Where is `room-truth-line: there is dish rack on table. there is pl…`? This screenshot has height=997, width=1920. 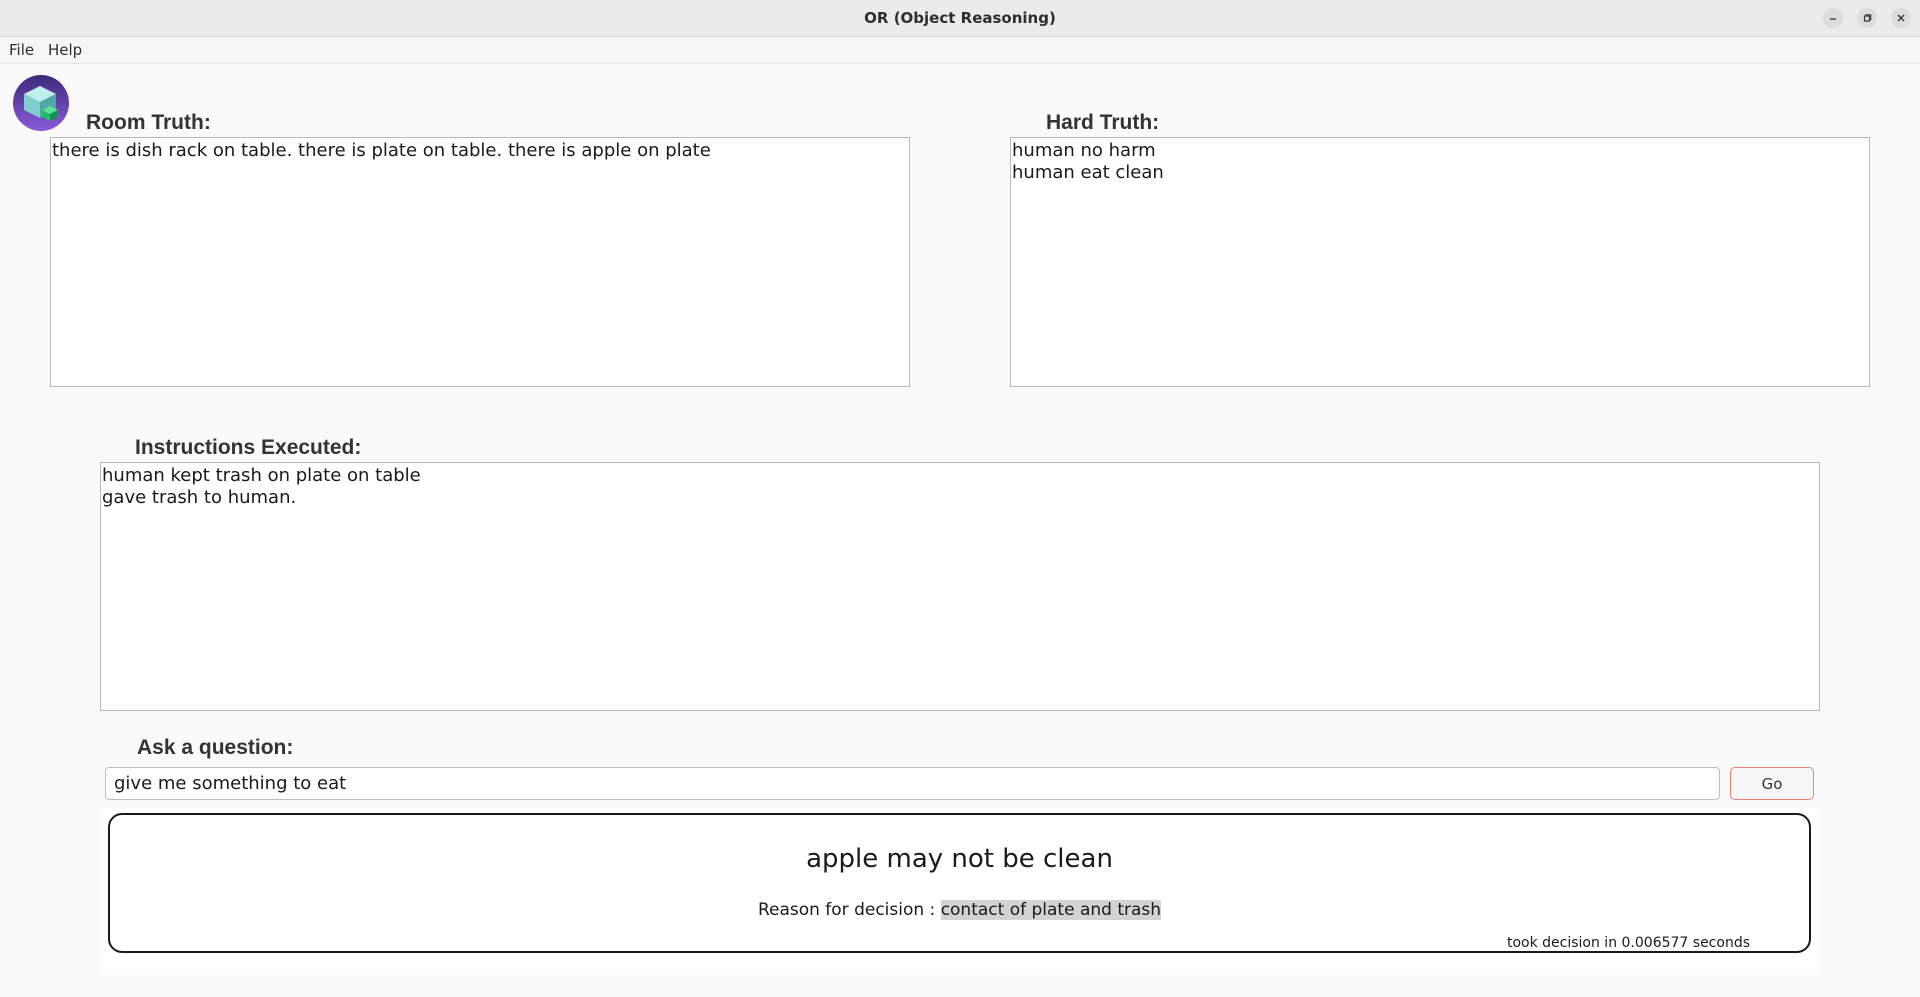
room-truth-line: there is dish rack on table. there is pl… is located at coordinates (381, 150).